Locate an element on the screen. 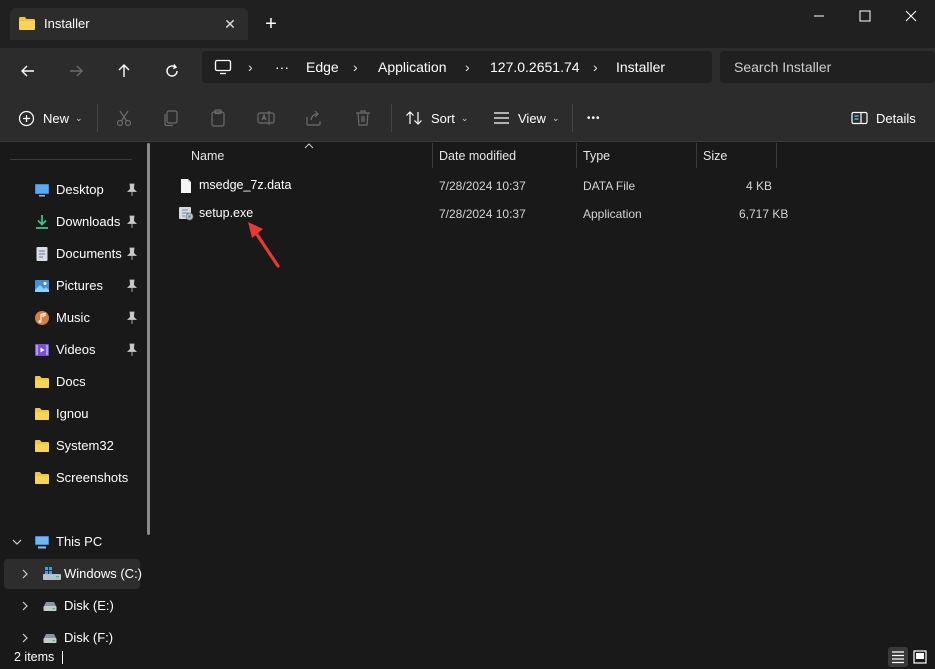 The width and height of the screenshot is (935, 669). column-header-name: Name is located at coordinates (309, 155).